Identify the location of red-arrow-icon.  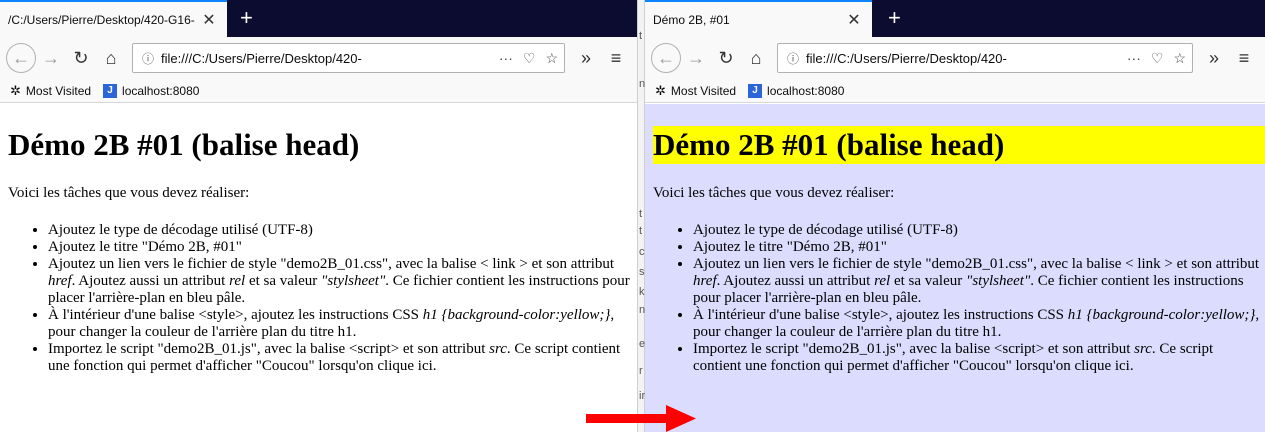
(641, 418).